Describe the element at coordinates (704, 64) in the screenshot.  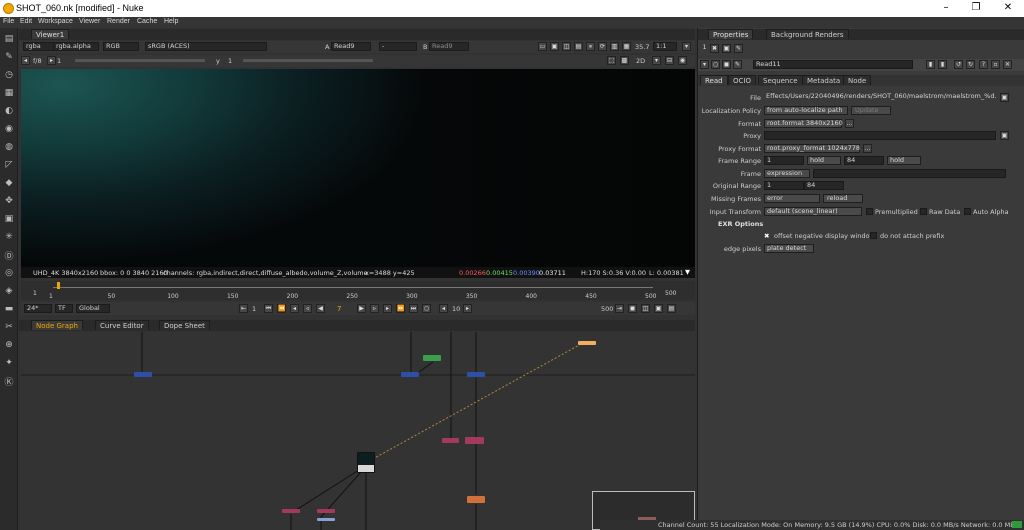
I see `collapse-icon: ▾` at that location.